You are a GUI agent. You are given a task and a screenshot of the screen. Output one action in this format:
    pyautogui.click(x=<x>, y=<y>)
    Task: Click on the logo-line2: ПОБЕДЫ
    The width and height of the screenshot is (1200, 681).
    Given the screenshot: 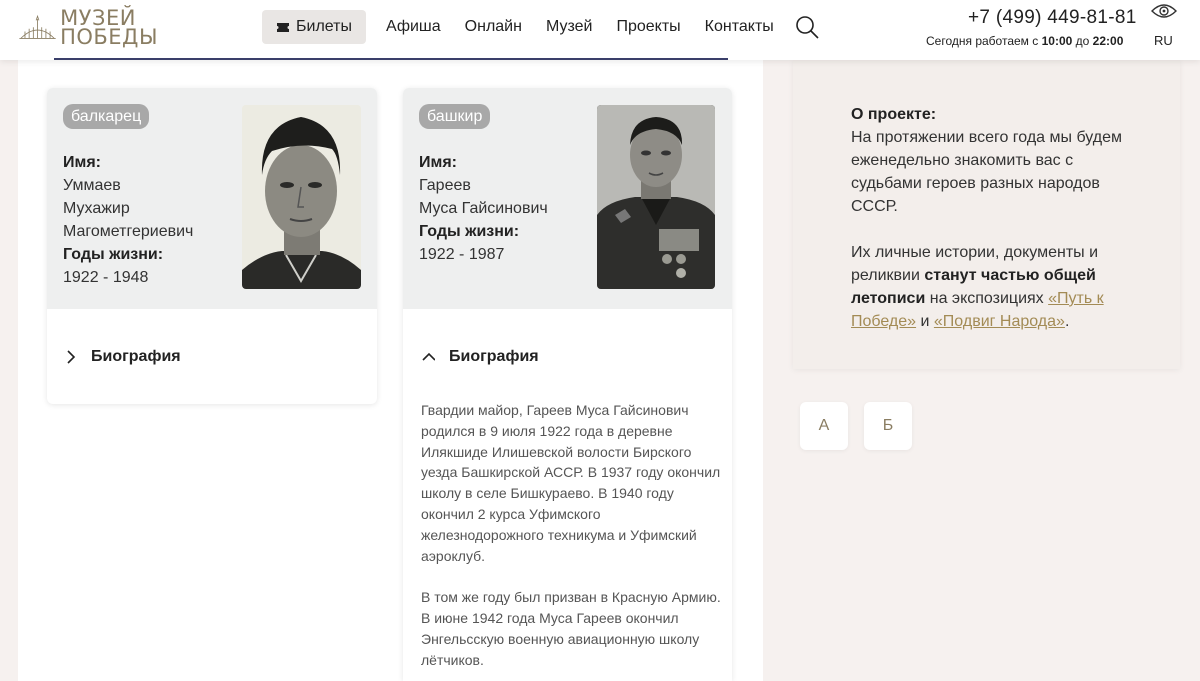 What is the action you would take?
    pyautogui.click(x=109, y=37)
    